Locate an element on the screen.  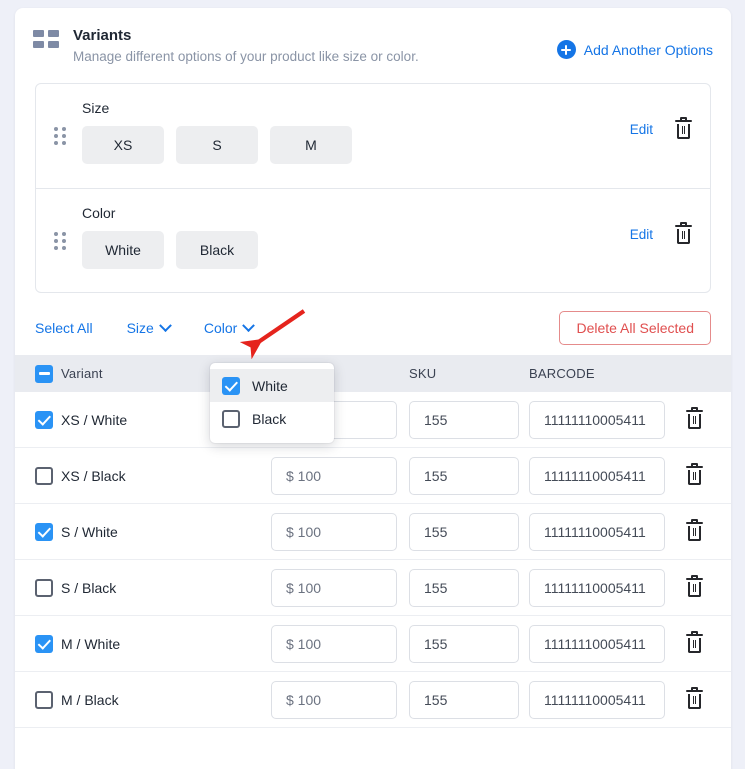
select-all-label: Select All is located at coordinates (64, 328).